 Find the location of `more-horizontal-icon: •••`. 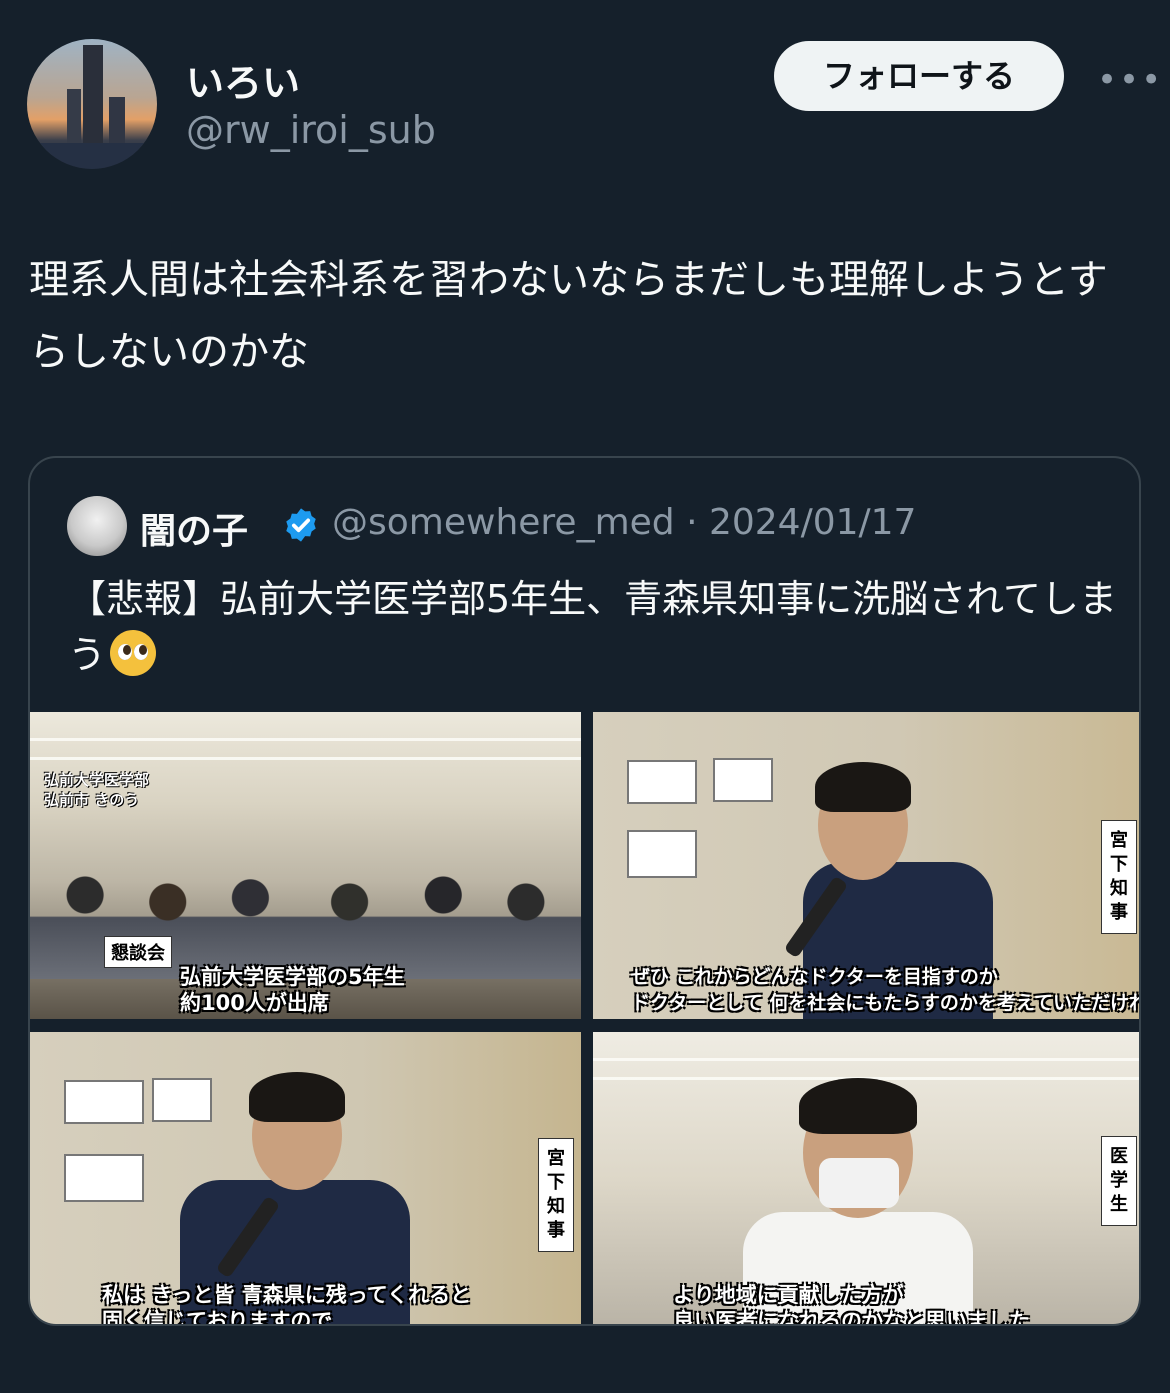

more-horizontal-icon: ••• is located at coordinates (1130, 80).